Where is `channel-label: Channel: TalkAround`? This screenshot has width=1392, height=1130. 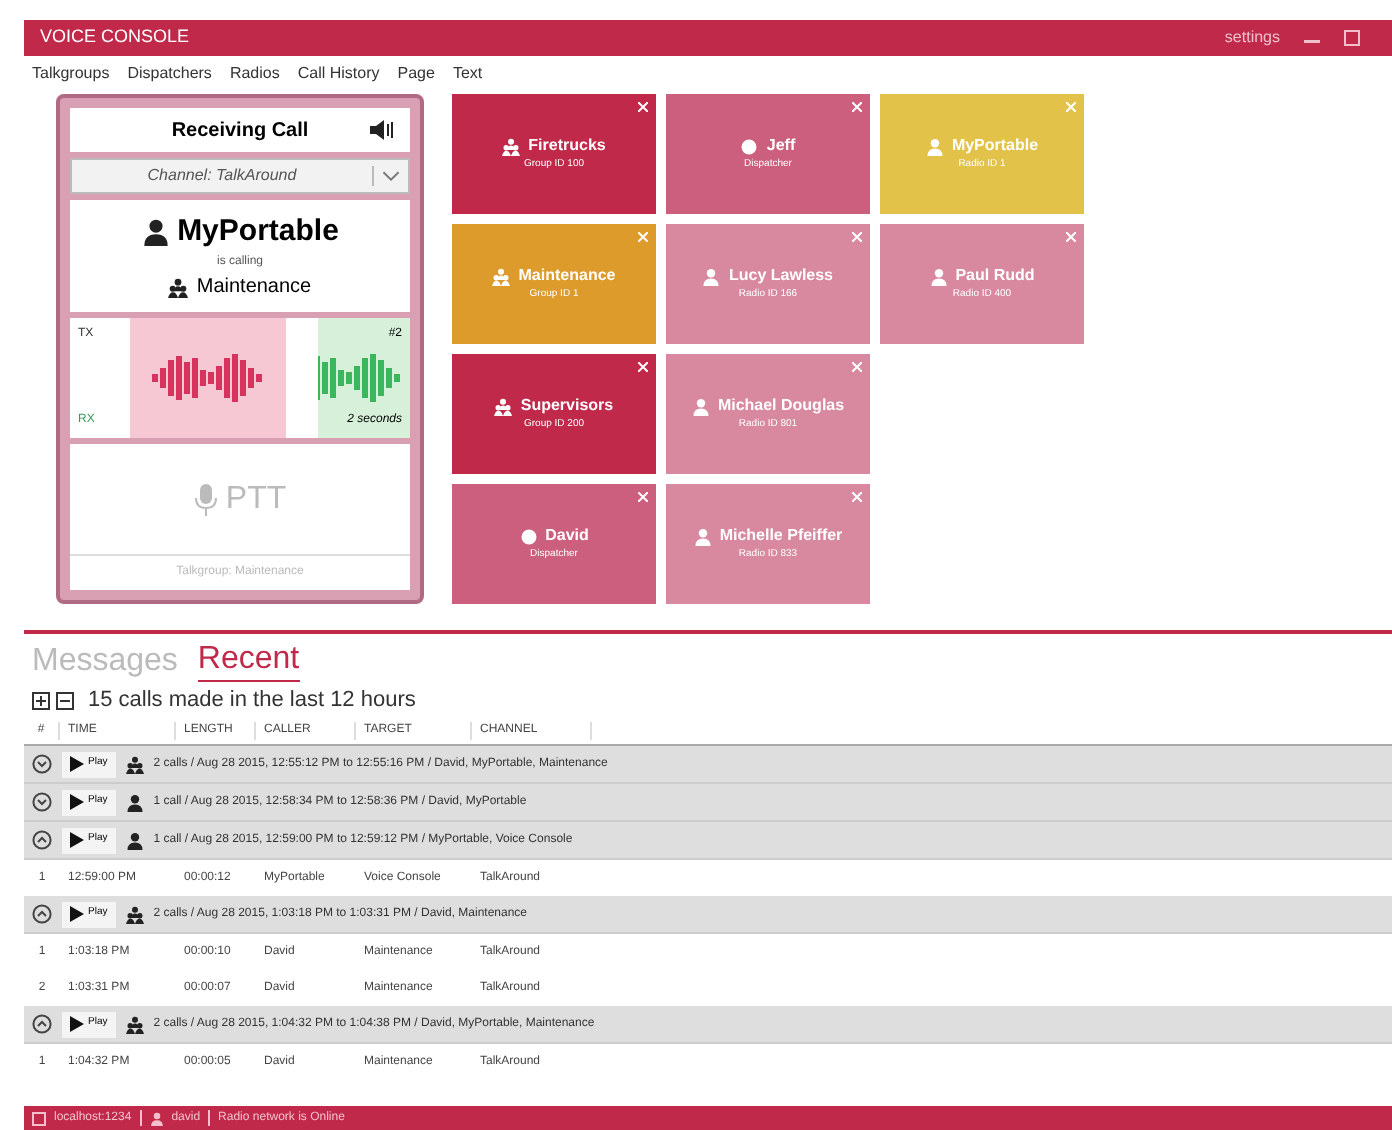
channel-label: Channel: TalkAround is located at coordinates (222, 176).